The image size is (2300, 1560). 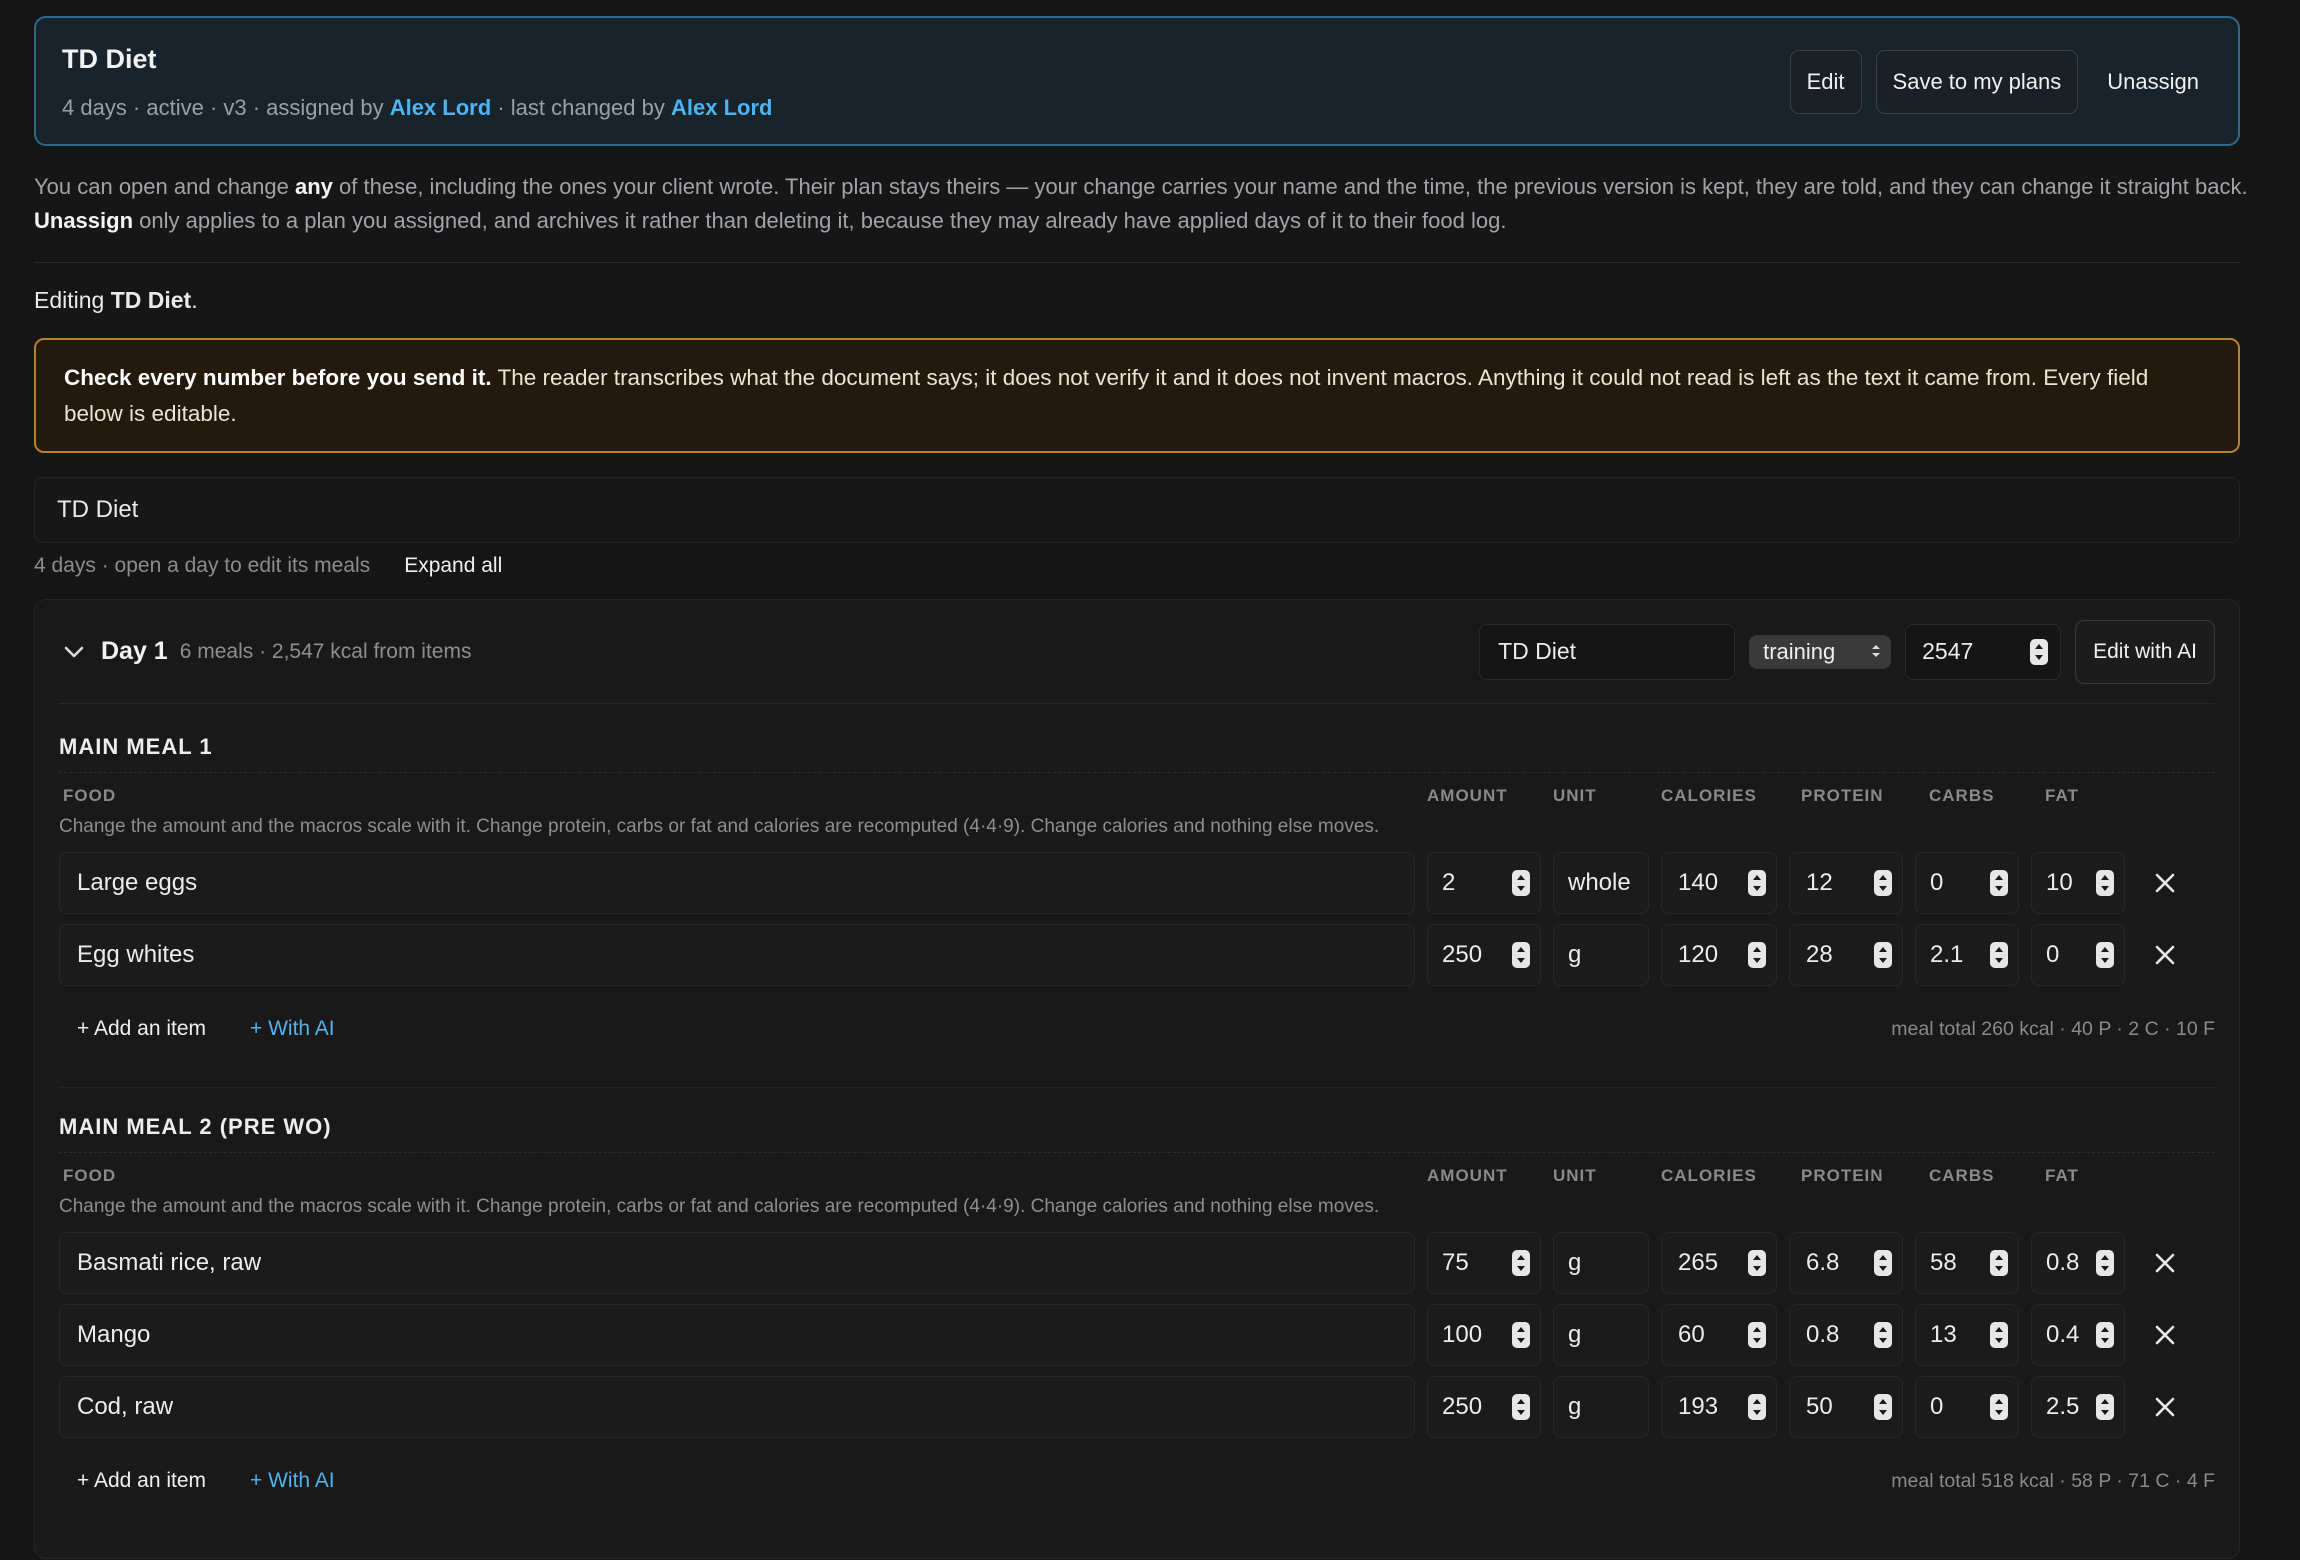 I want to click on info-part-1: You can open and change, so click(x=161, y=186).